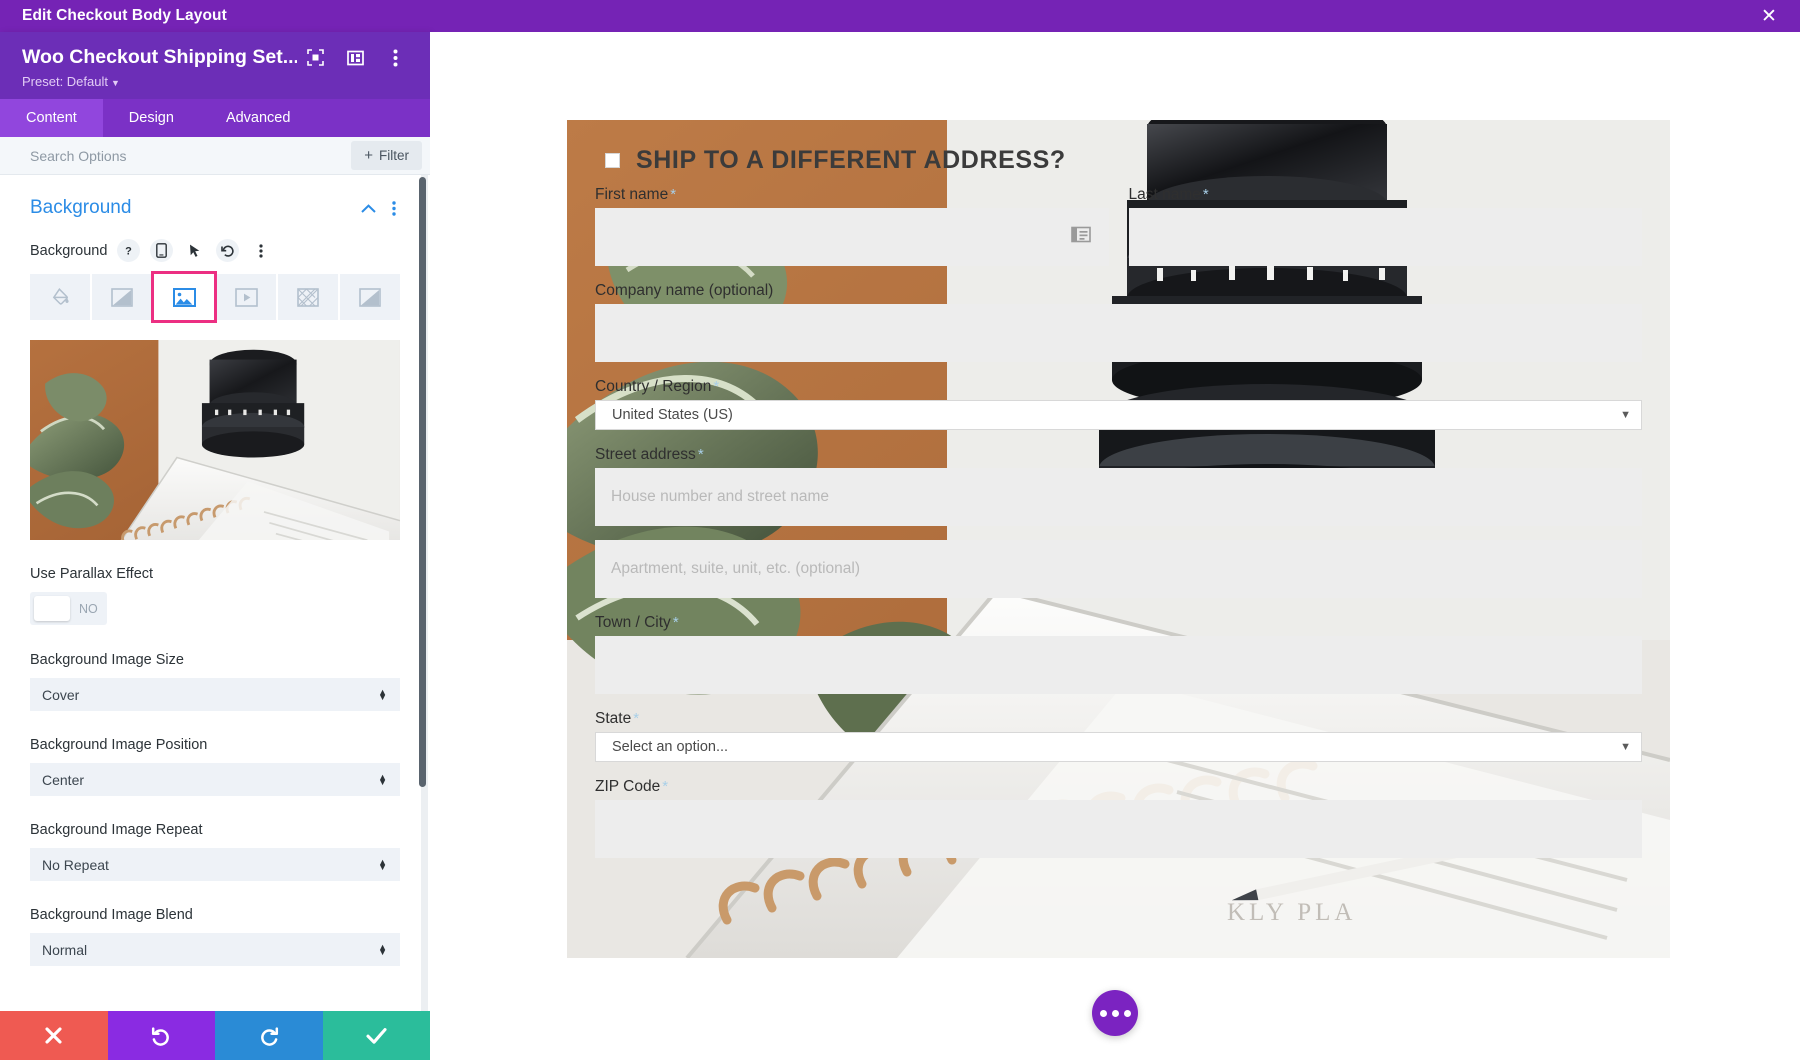 Image resolution: width=1800 pixels, height=1060 pixels. What do you see at coordinates (215, 440) in the screenshot?
I see `background-image-preview` at bounding box center [215, 440].